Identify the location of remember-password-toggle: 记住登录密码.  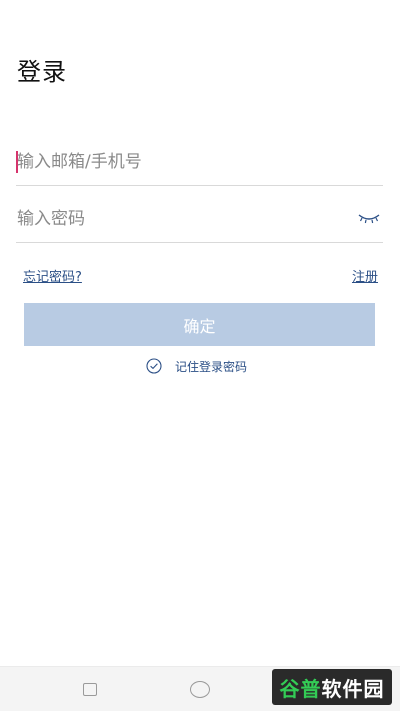
(196, 366).